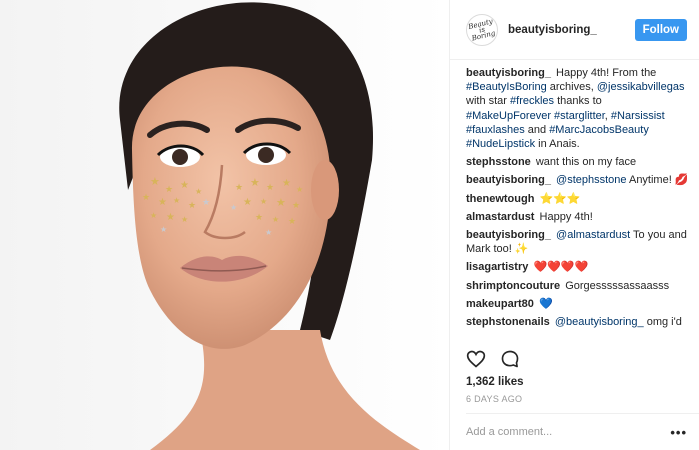 The width and height of the screenshot is (699, 450). What do you see at coordinates (497, 267) in the screenshot?
I see `comment-author: lisagartistry` at bounding box center [497, 267].